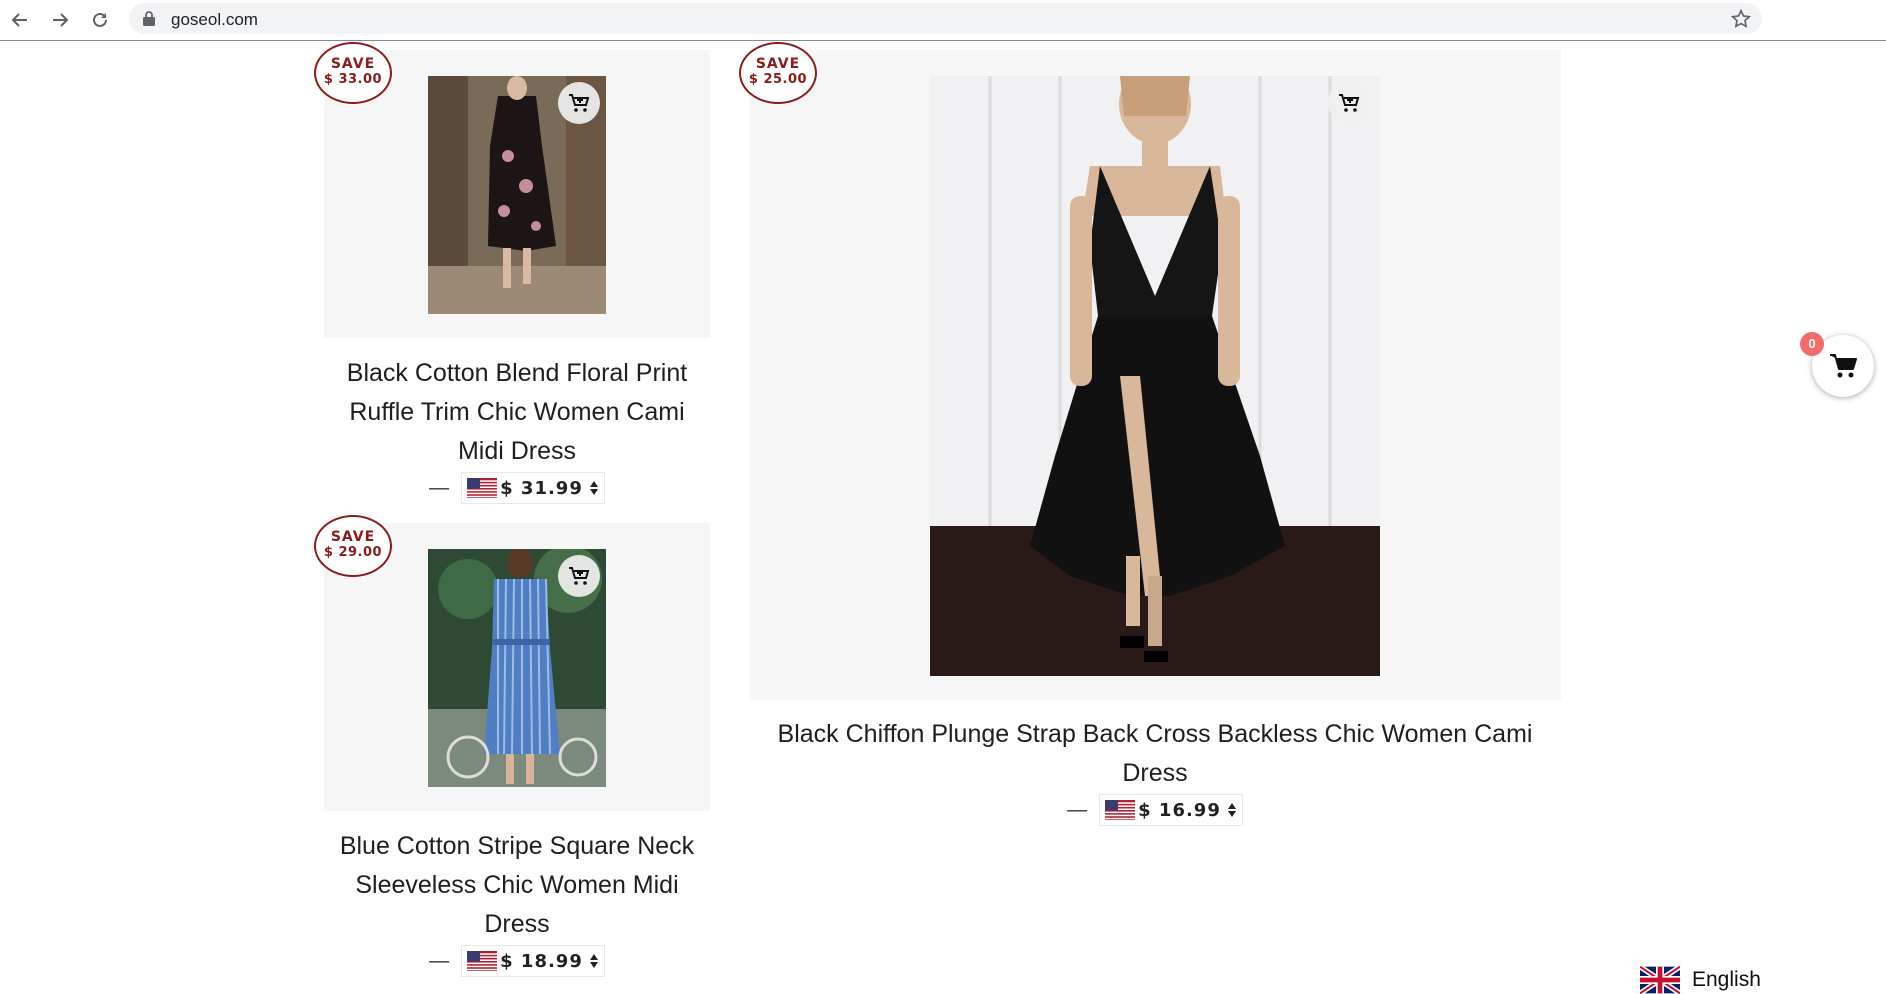 Image resolution: width=1886 pixels, height=994 pixels. I want to click on star-icon, so click(1741, 19).